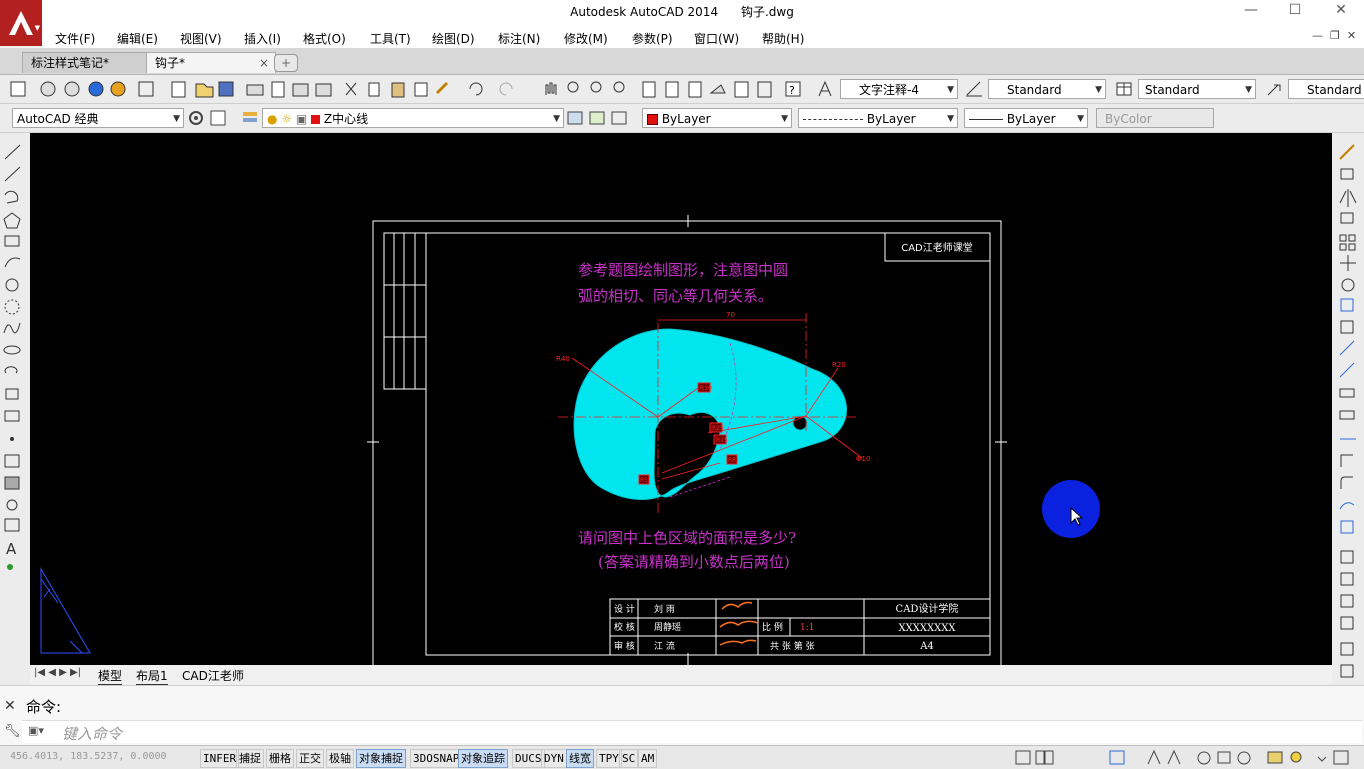  Describe the element at coordinates (436, 758) in the screenshot. I see `toggle-3dosnap: 3DOSNAP` at that location.